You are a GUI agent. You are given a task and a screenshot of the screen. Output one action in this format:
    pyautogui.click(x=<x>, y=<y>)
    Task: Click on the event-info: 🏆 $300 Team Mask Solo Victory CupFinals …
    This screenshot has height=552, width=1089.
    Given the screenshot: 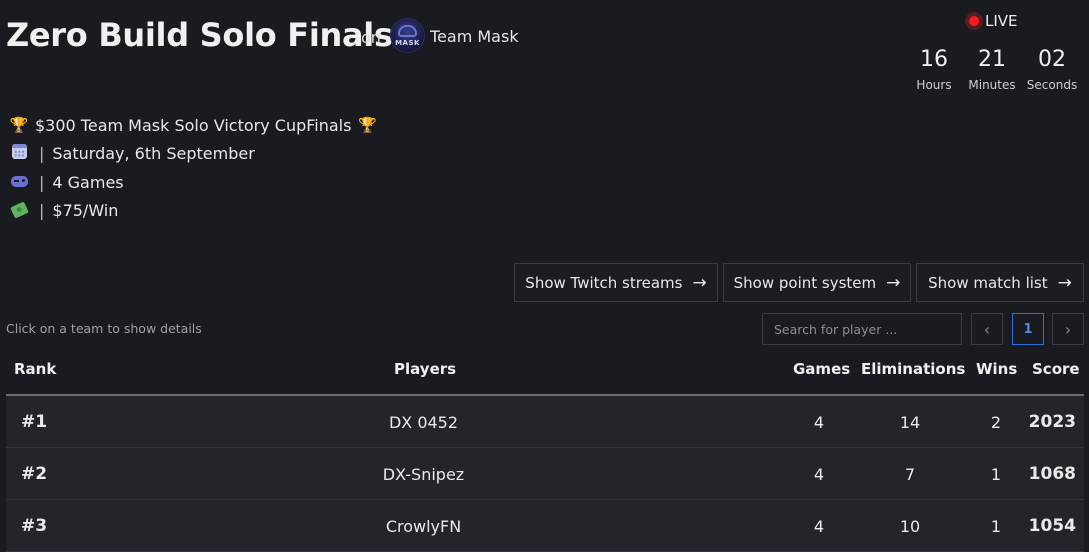 What is the action you would take?
    pyautogui.click(x=193, y=168)
    